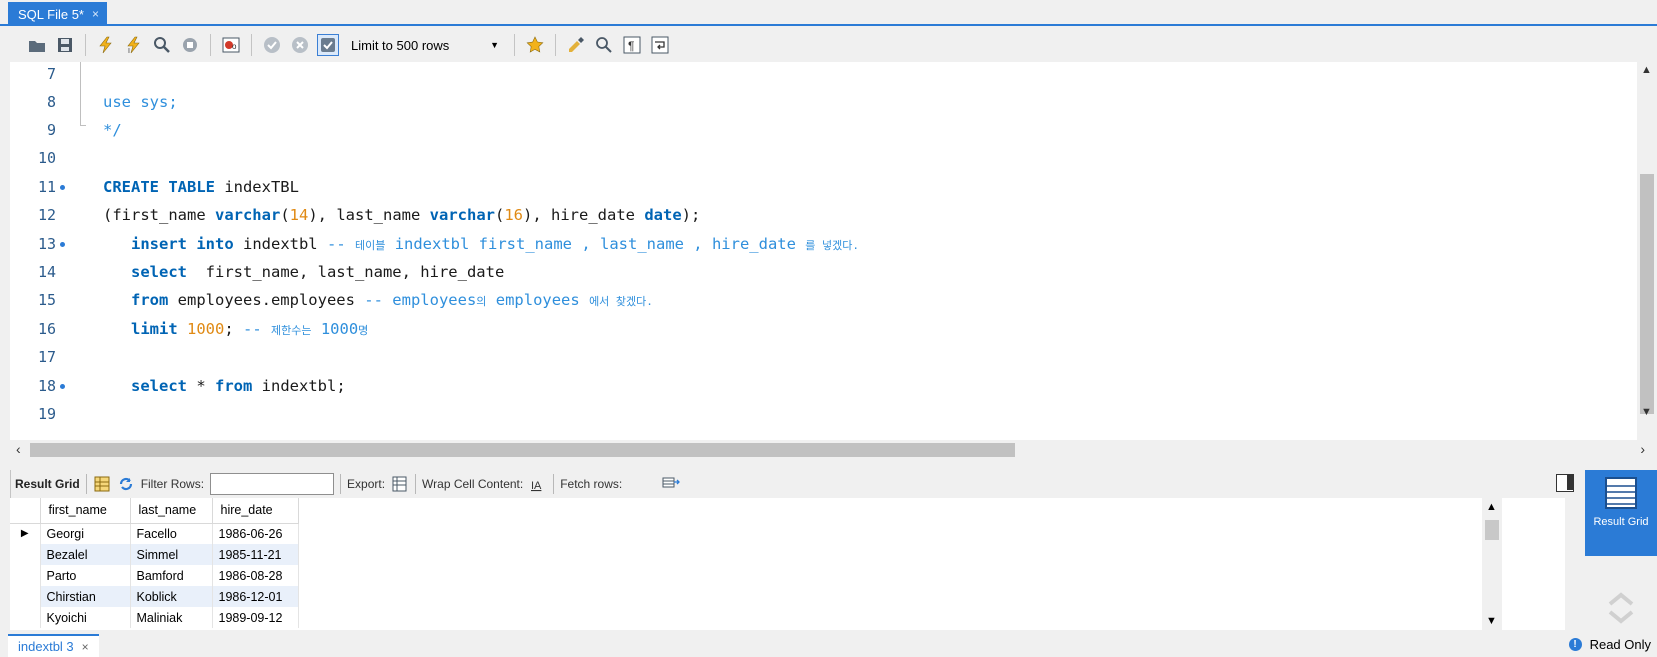  What do you see at coordinates (691, 215) in the screenshot?
I see `code-fragment: );` at bounding box center [691, 215].